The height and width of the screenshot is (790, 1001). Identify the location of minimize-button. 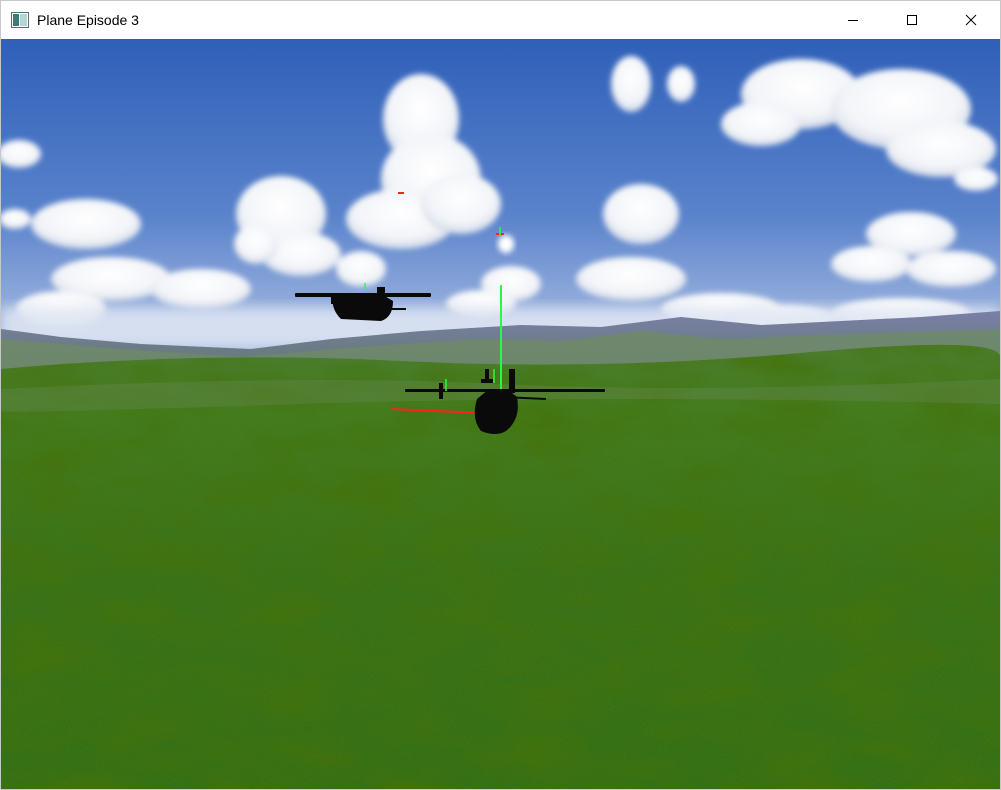
(852, 20).